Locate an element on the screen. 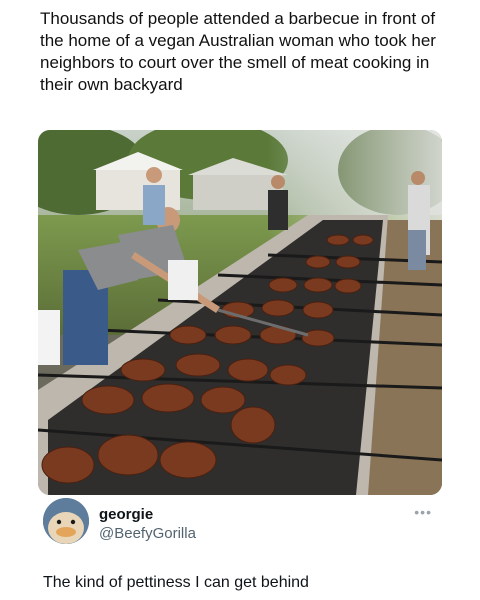  more-options-icon: ••• is located at coordinates (423, 512).